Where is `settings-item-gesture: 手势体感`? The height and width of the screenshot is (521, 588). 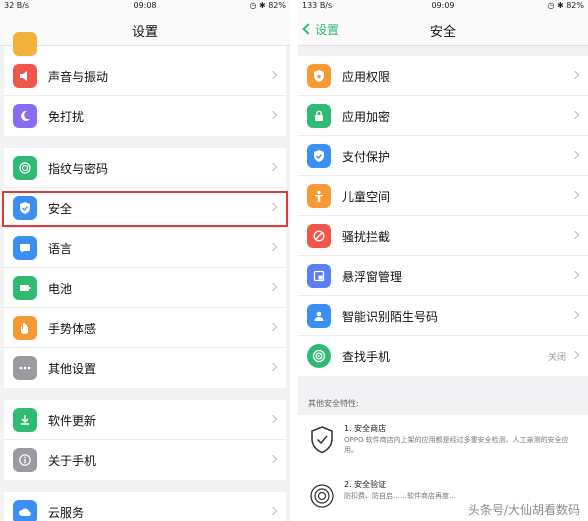
settings-item-gesture: 手势体感 is located at coordinates (145, 328).